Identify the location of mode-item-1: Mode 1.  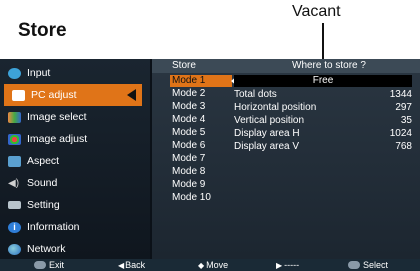
(201, 81).